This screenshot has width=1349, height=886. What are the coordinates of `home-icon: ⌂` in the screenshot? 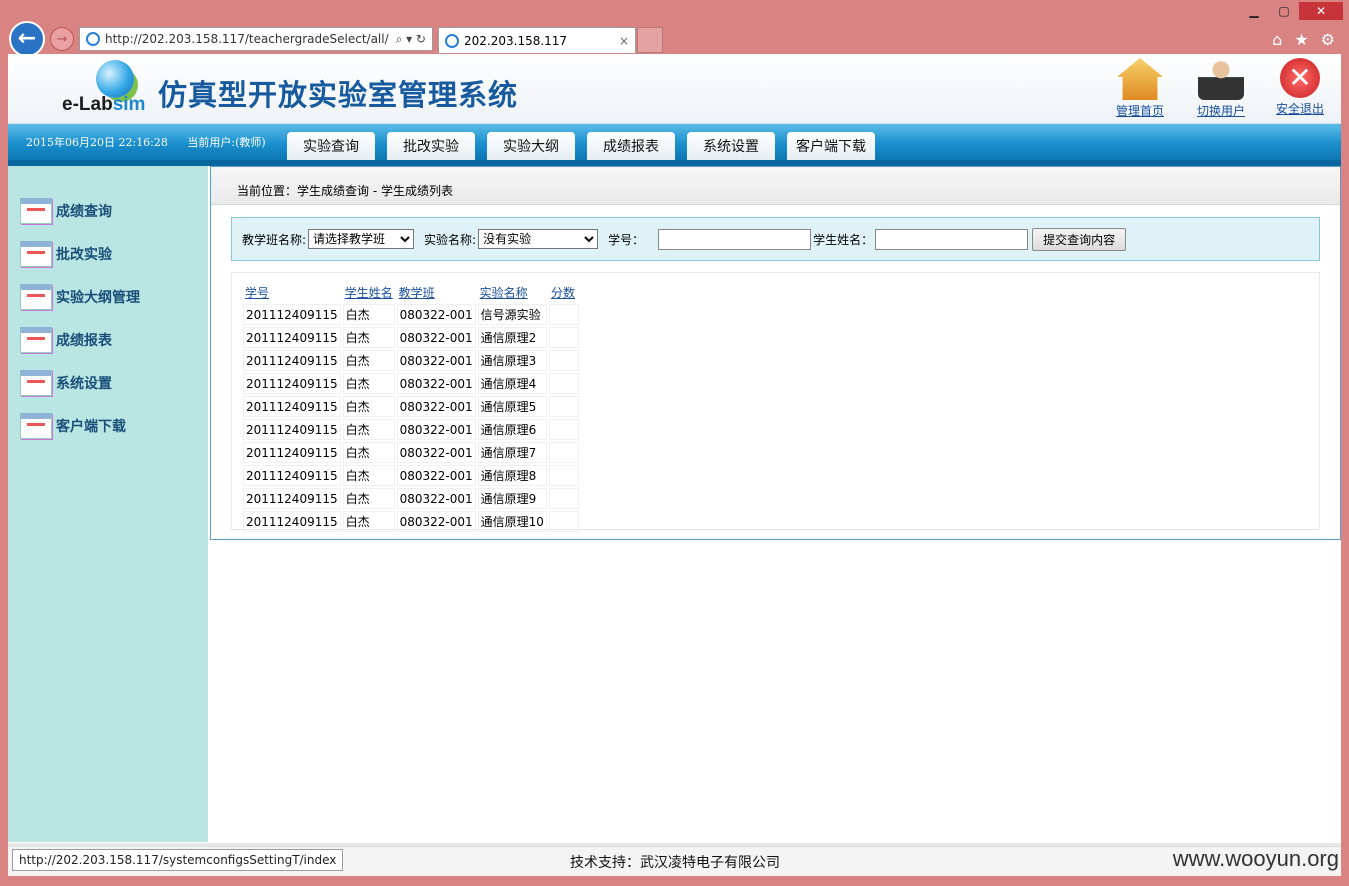 It's located at (1277, 39).